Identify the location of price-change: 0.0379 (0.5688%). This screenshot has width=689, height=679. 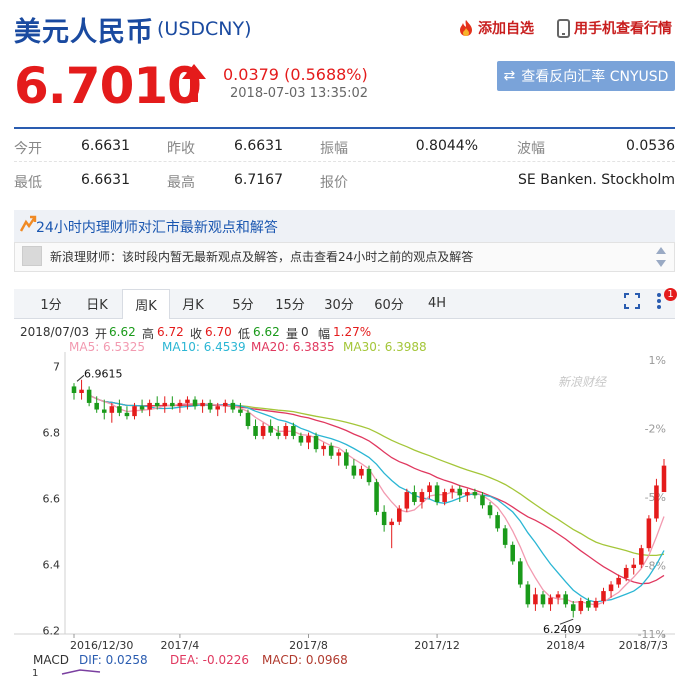
(295, 74).